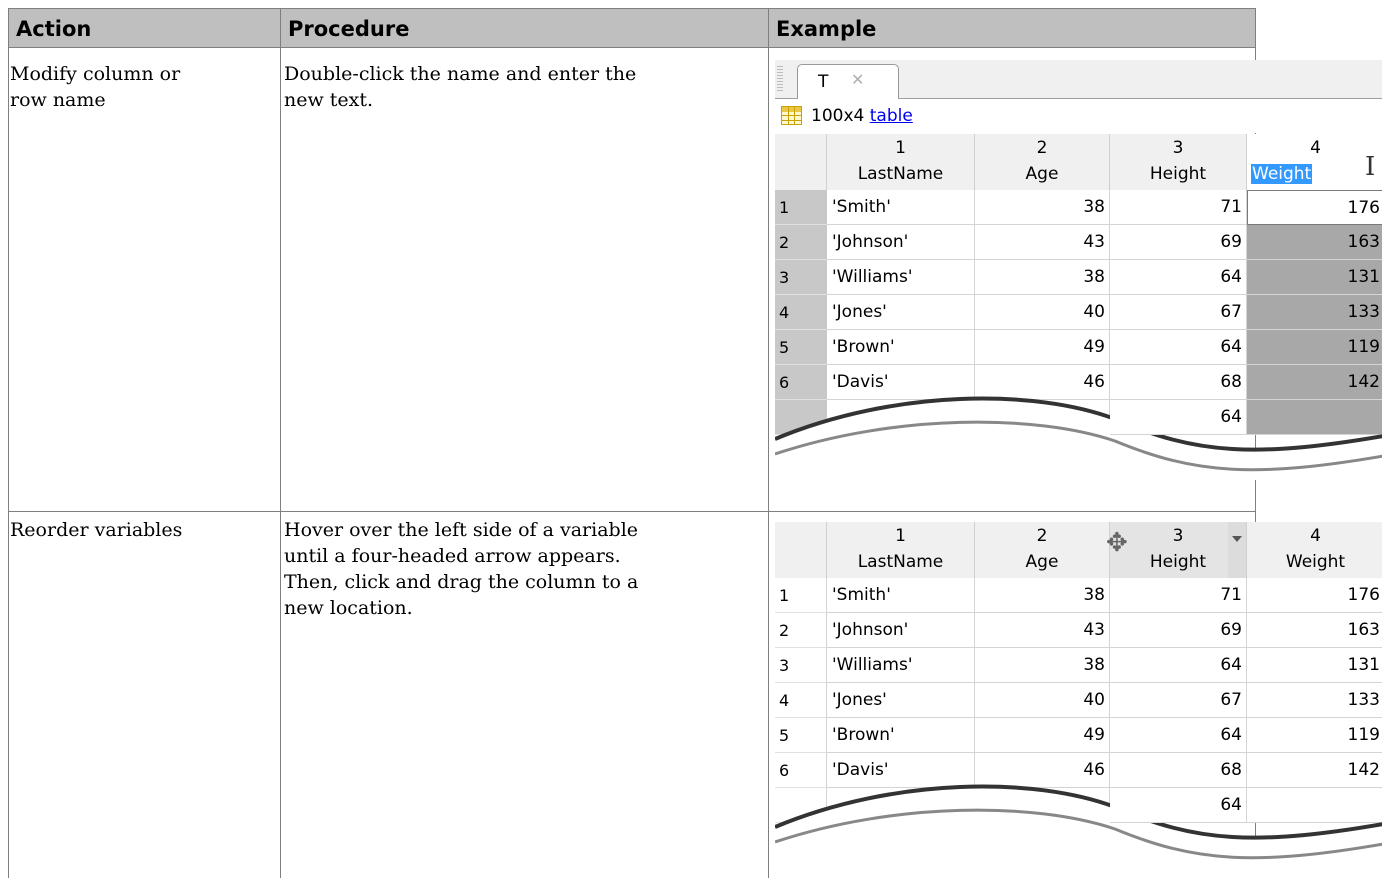 Image resolution: width=1382 pixels, height=878 pixels. Describe the element at coordinates (1314, 162) in the screenshot. I see `column-header-4: I 4 Weight` at that location.